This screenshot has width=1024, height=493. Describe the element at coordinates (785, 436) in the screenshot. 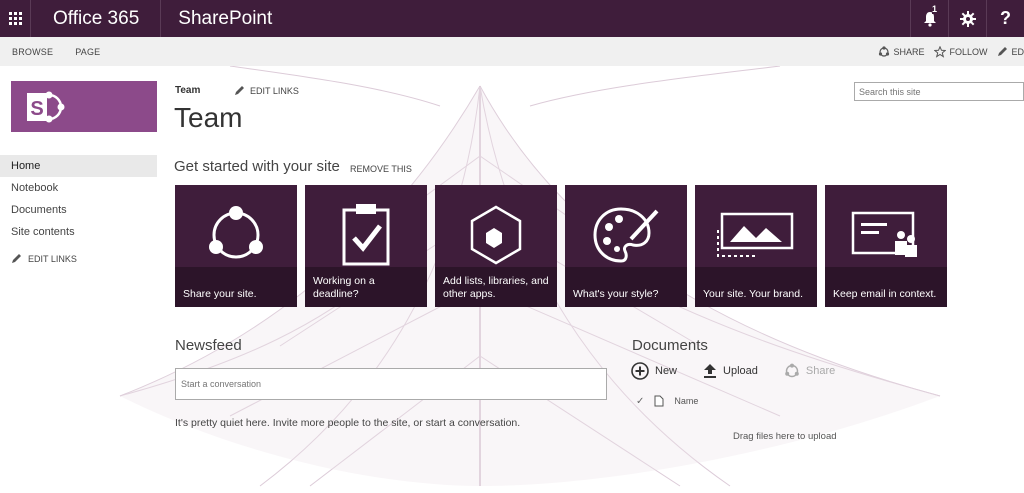

I see `drag-upload-hint: Drag files here to upload` at that location.